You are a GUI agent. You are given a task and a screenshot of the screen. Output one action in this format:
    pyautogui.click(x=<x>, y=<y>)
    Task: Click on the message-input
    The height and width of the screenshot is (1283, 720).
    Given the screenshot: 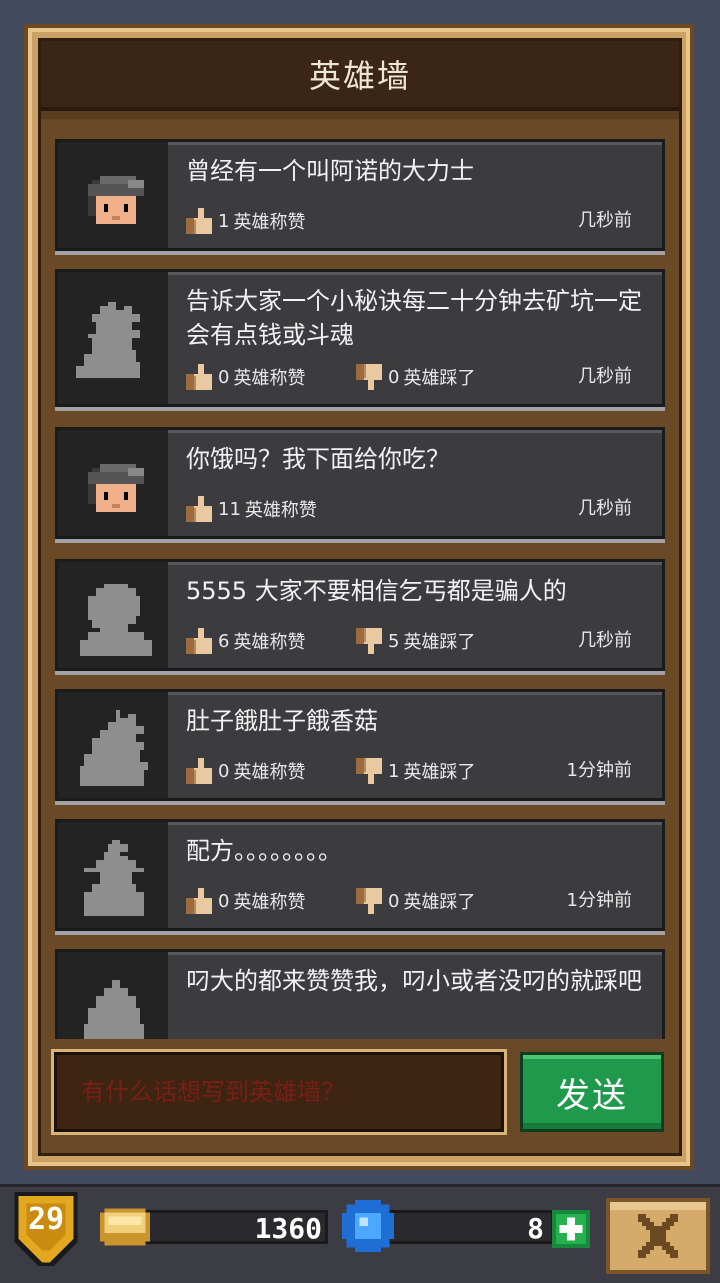 What is the action you would take?
    pyautogui.click(x=279, y=1092)
    